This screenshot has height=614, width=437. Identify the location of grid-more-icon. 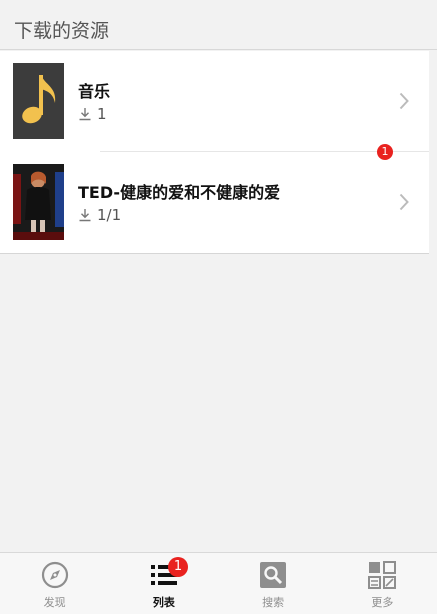
(382, 575).